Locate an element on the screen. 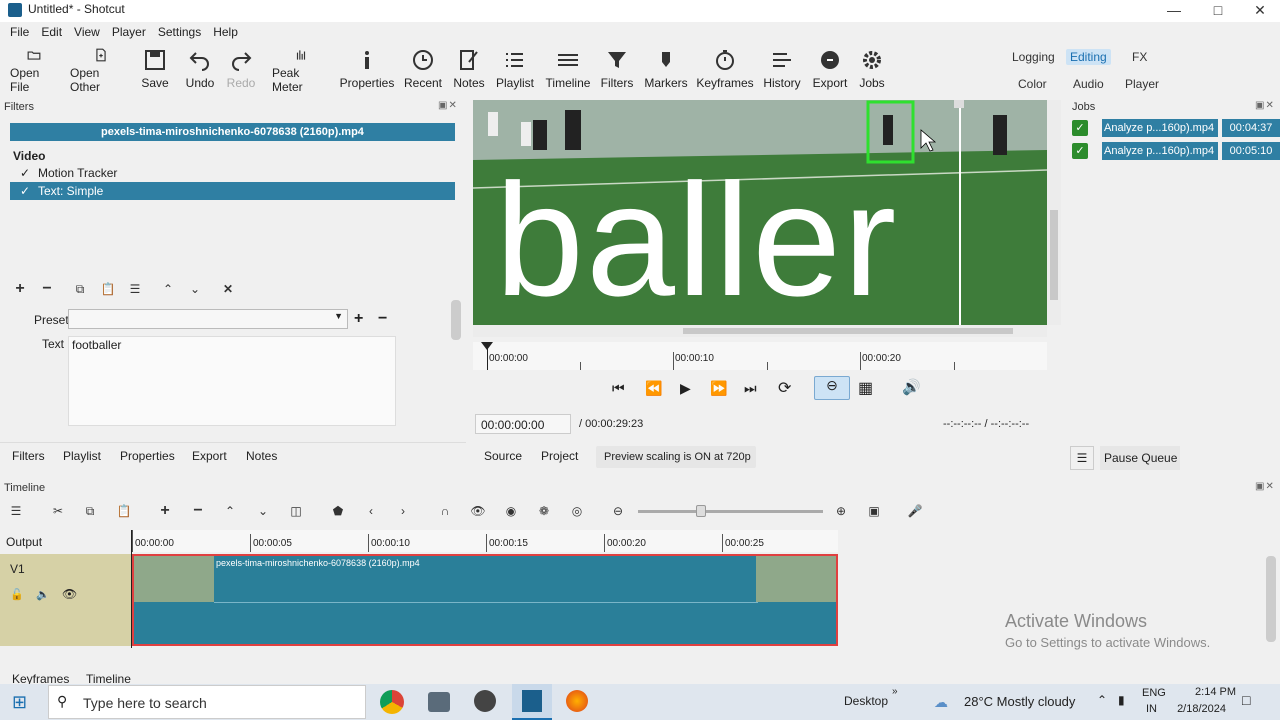 This screenshot has height=720, width=1280. recent-button: Recent is located at coordinates (423, 71).